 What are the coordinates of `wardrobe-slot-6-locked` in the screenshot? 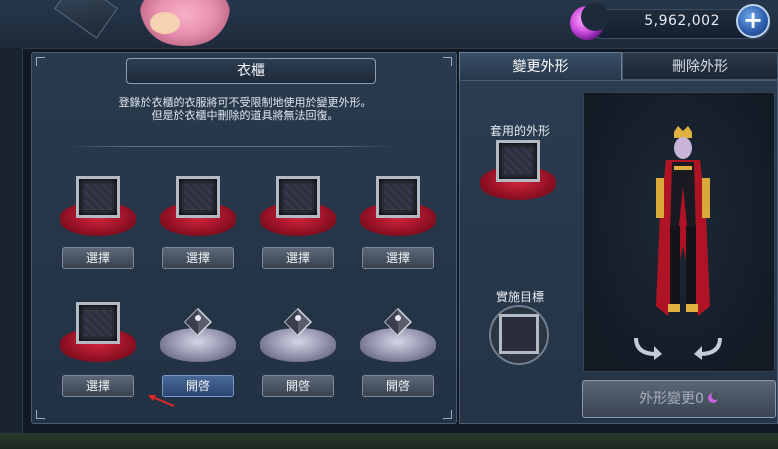 It's located at (198, 333).